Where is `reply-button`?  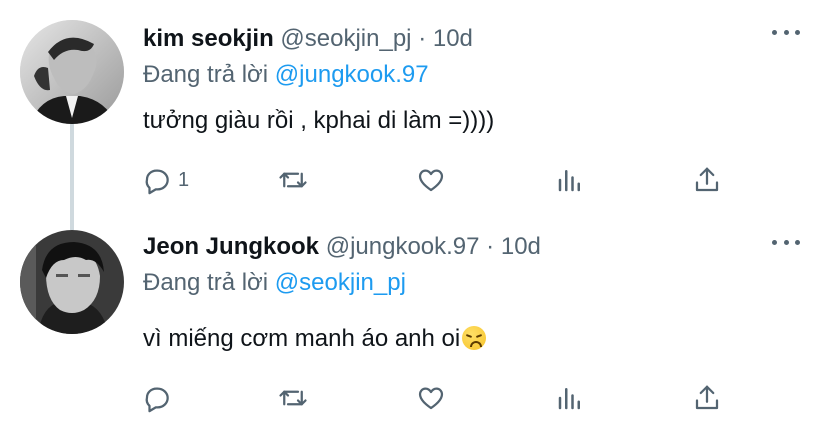
reply-button is located at coordinates (160, 398).